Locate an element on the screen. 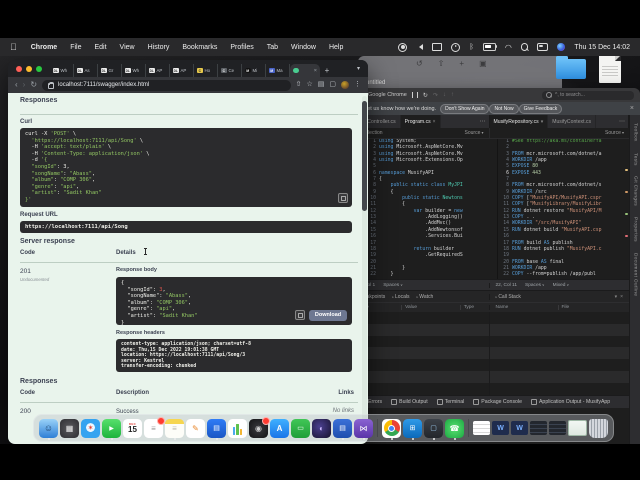 Image resolution: width=640 pixels, height=480 pixels. bottom-bar-application-output-musifyapp: Application Output - MusifyApp is located at coordinates (570, 402).